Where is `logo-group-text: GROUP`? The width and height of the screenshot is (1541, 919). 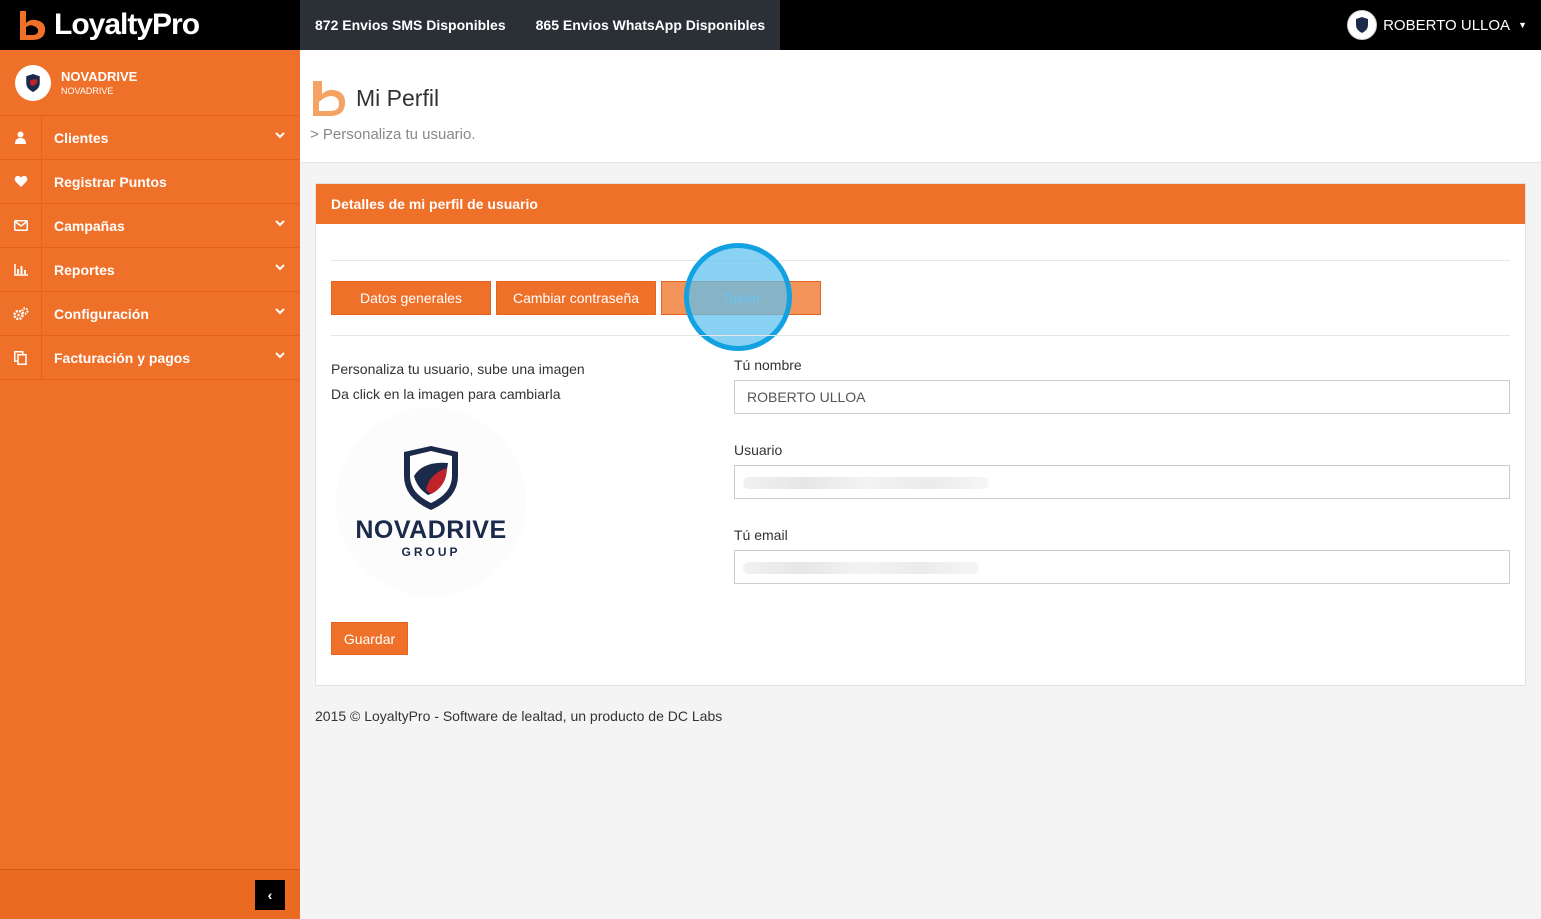
logo-group-text: GROUP is located at coordinates (431, 551).